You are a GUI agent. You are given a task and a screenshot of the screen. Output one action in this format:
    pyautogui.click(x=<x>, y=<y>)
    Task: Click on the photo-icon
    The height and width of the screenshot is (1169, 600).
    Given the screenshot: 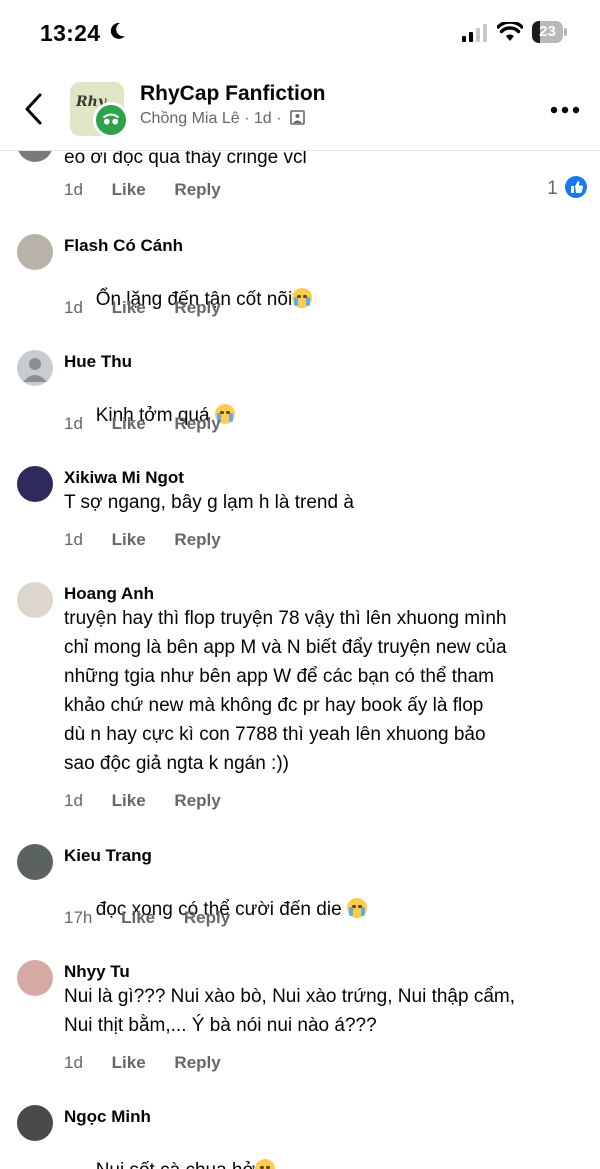 What is the action you would take?
    pyautogui.click(x=297, y=117)
    